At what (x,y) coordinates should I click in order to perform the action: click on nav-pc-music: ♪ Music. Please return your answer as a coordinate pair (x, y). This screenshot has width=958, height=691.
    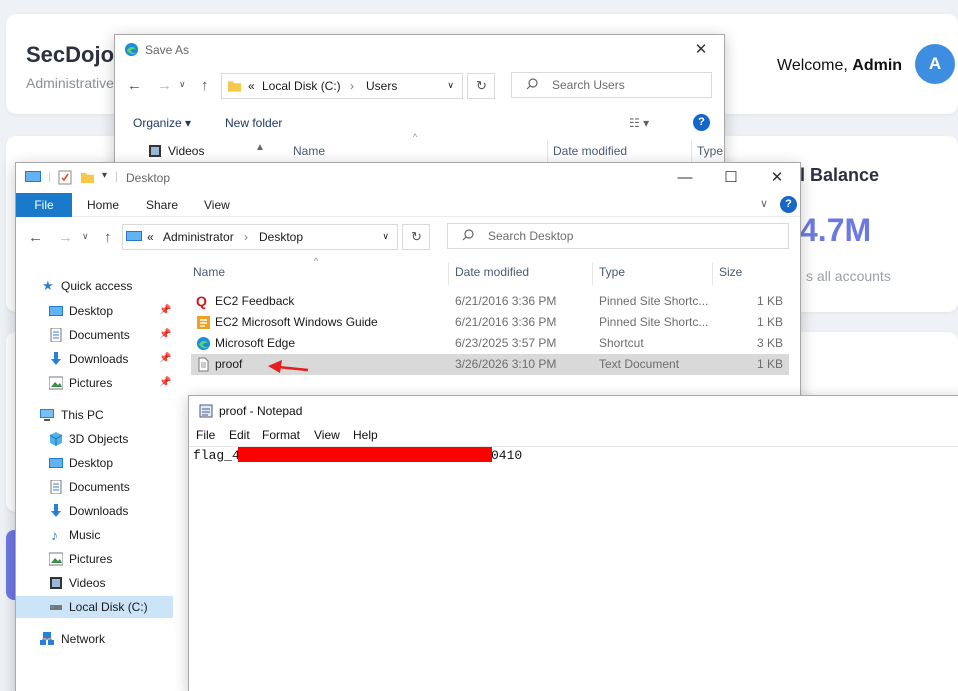
    Looking at the image, I should click on (94, 535).